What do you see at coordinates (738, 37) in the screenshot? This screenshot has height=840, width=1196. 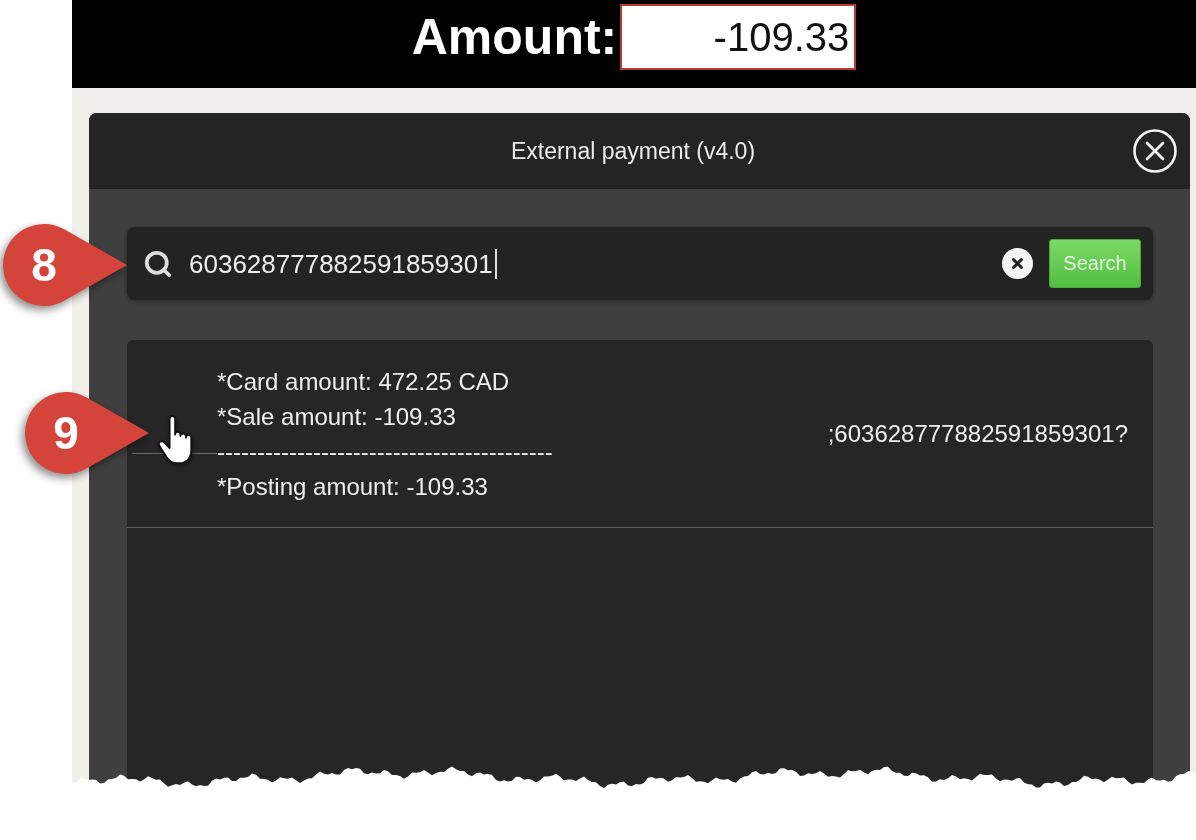 I see `amount-field: -109.33` at bounding box center [738, 37].